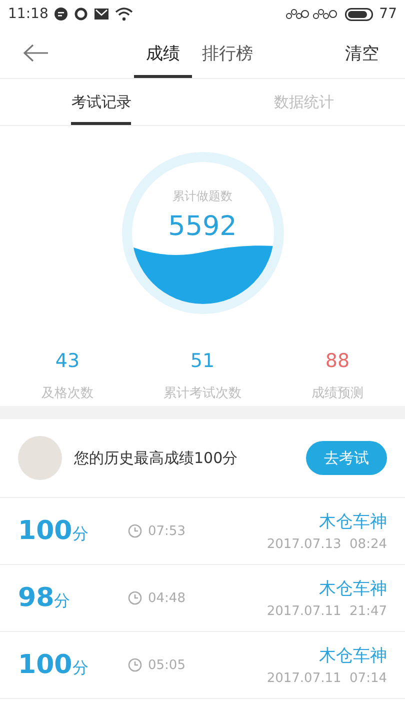 This screenshot has height=720, width=405. I want to click on duration: 05:05, so click(167, 665).